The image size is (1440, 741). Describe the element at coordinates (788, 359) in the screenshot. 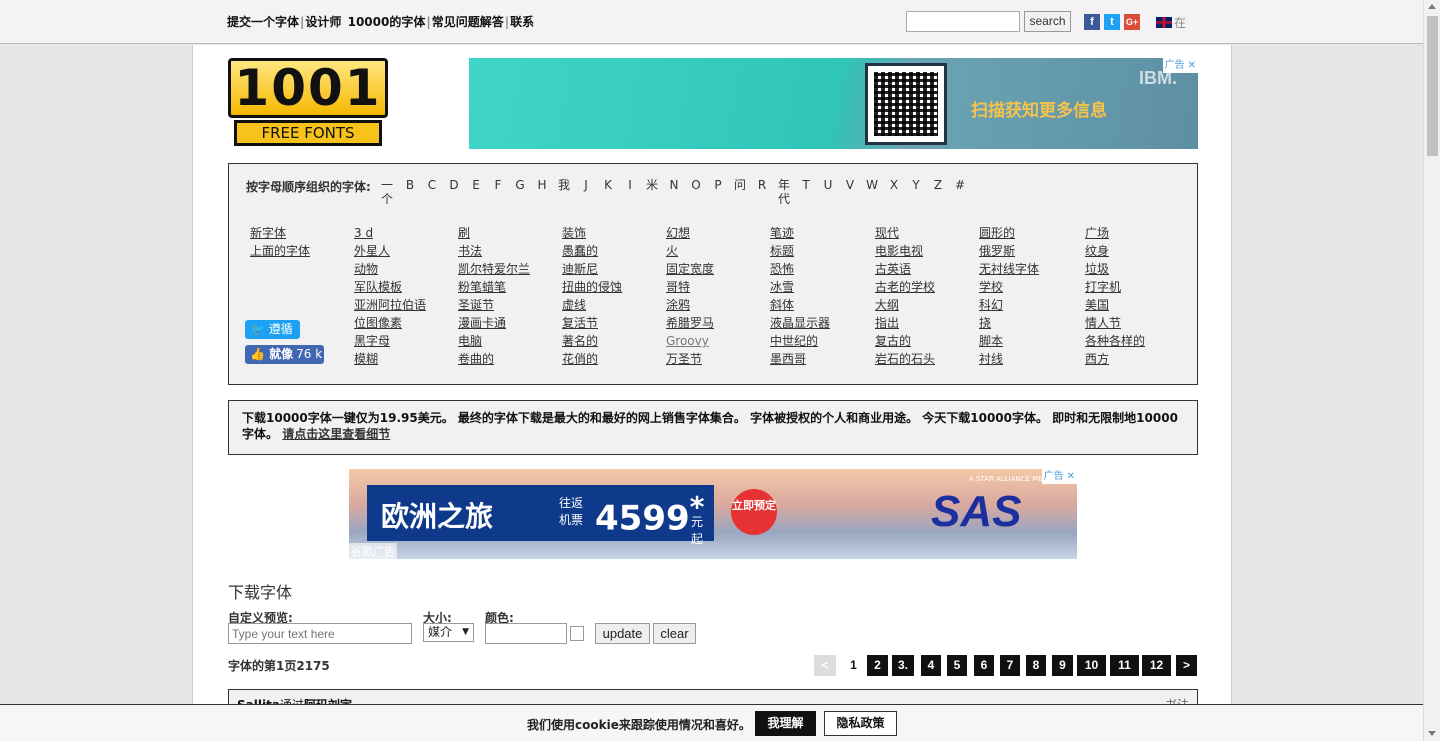

I see `category-link: 墨西哥` at that location.